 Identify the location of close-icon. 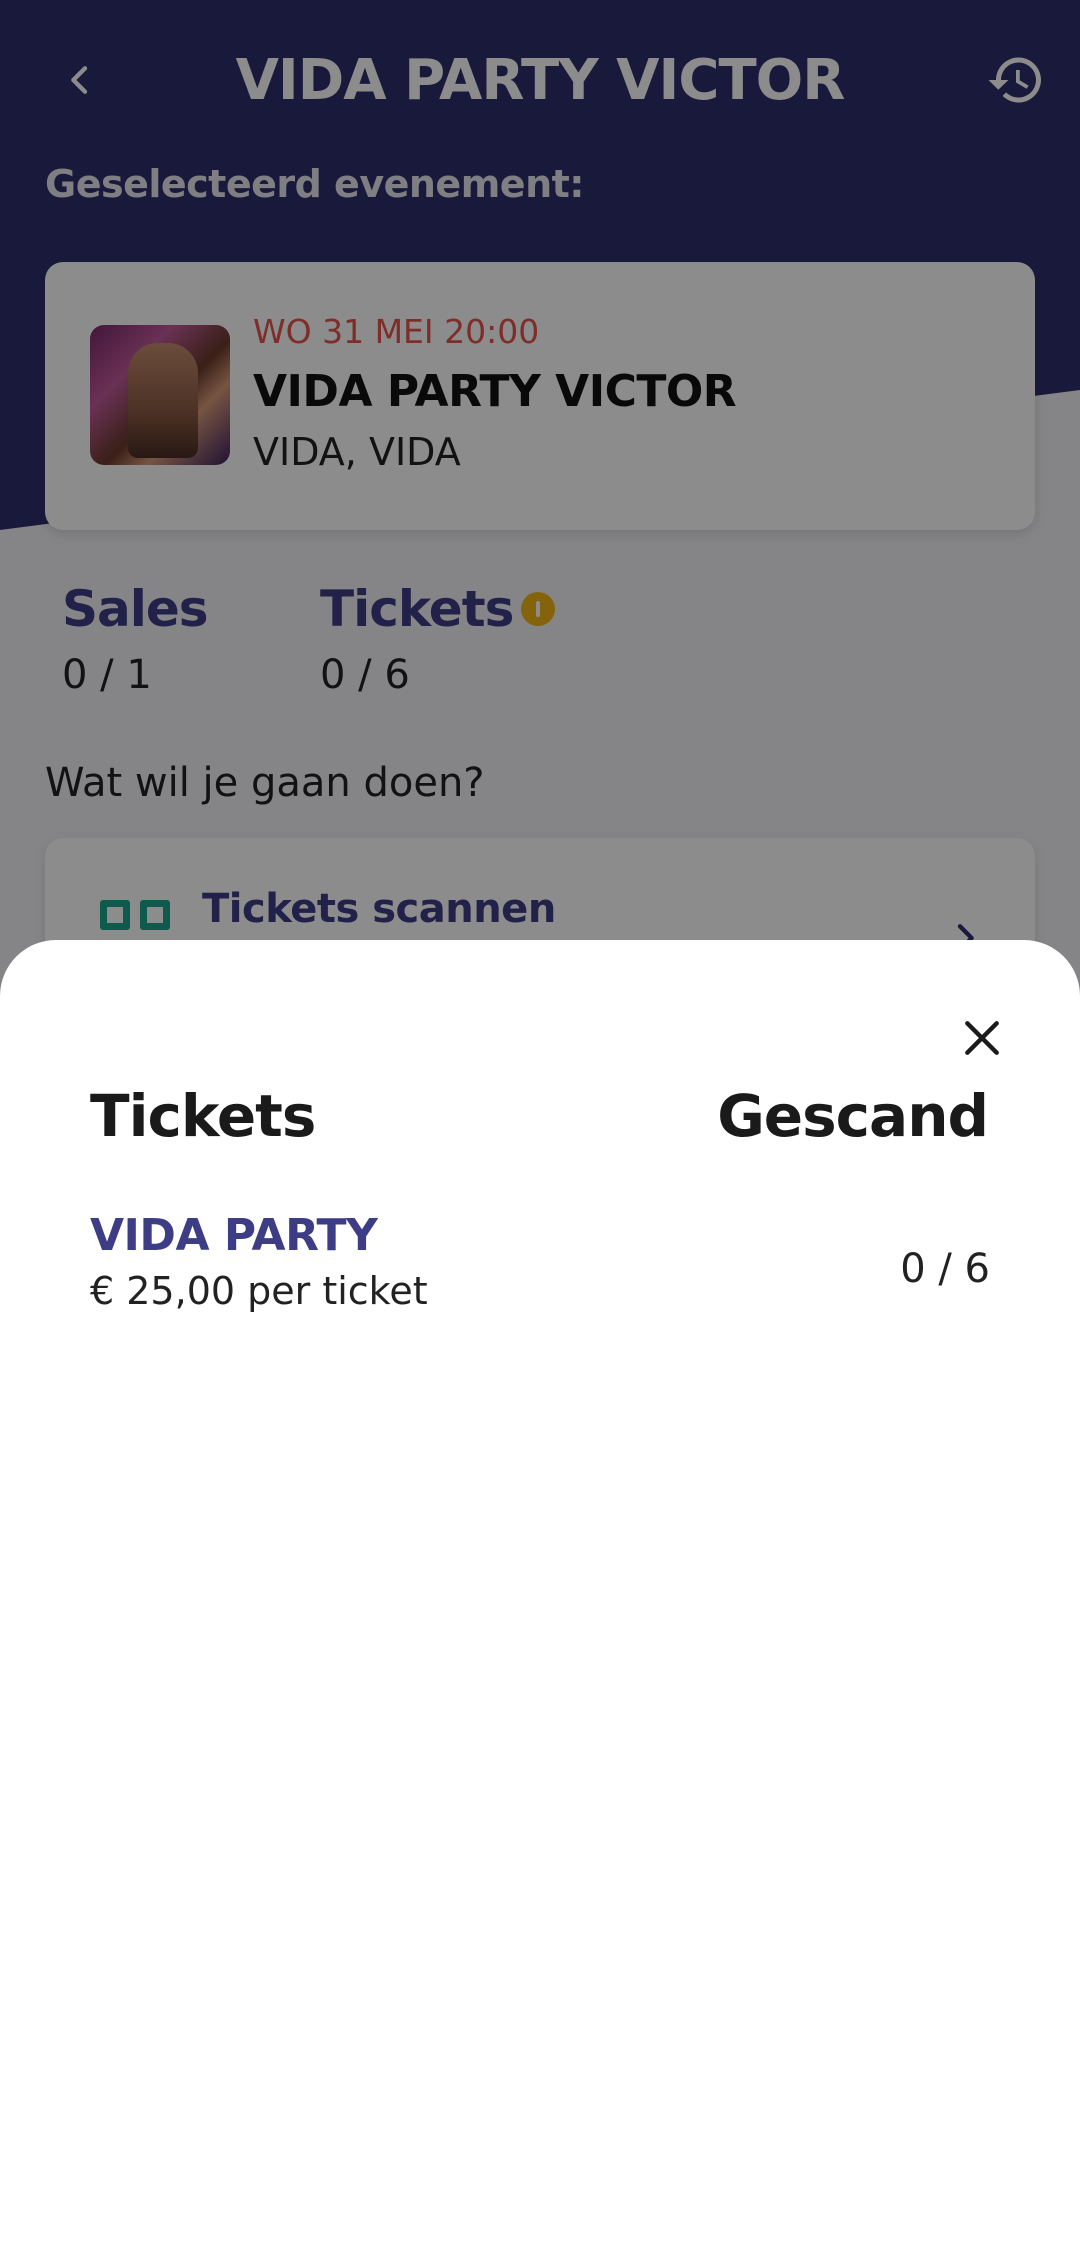
(982, 1038).